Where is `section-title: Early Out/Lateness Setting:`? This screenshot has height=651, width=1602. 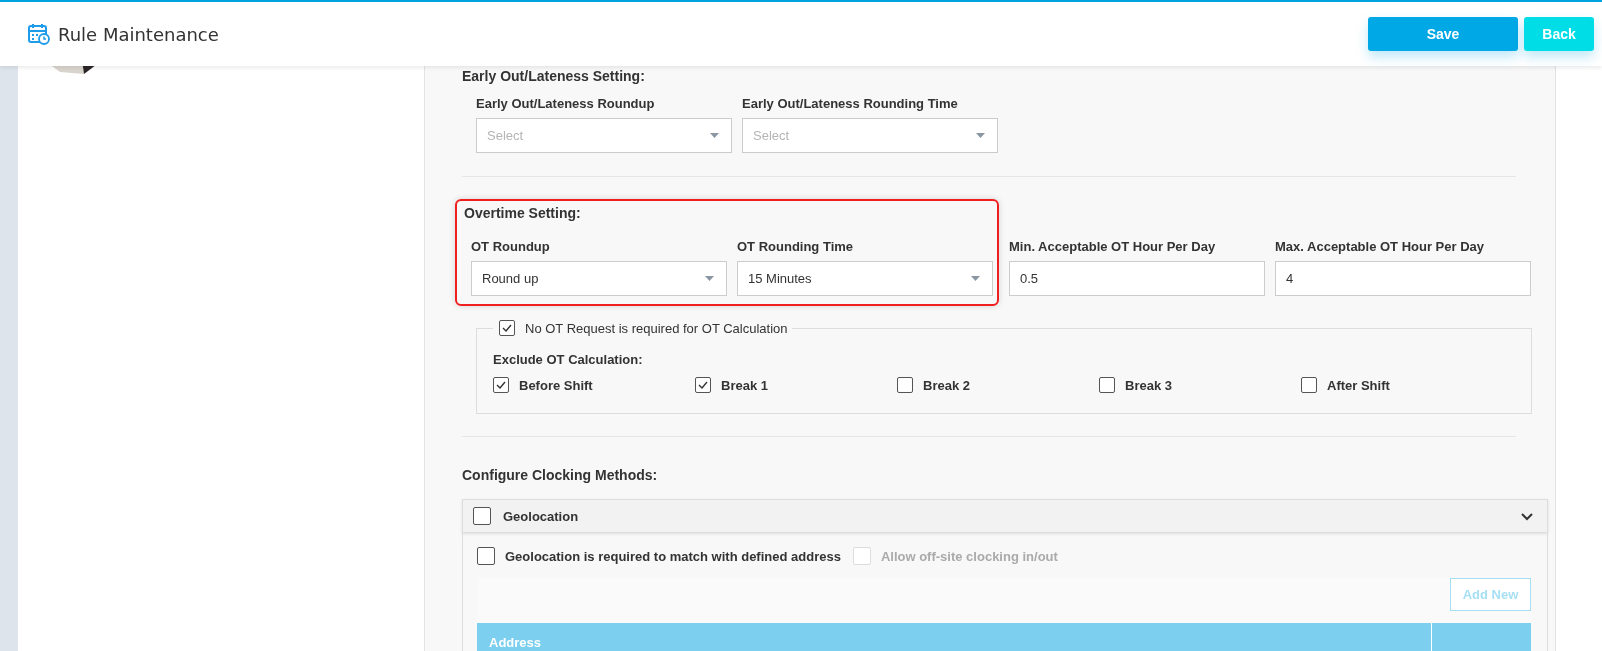 section-title: Early Out/Lateness Setting: is located at coordinates (554, 76).